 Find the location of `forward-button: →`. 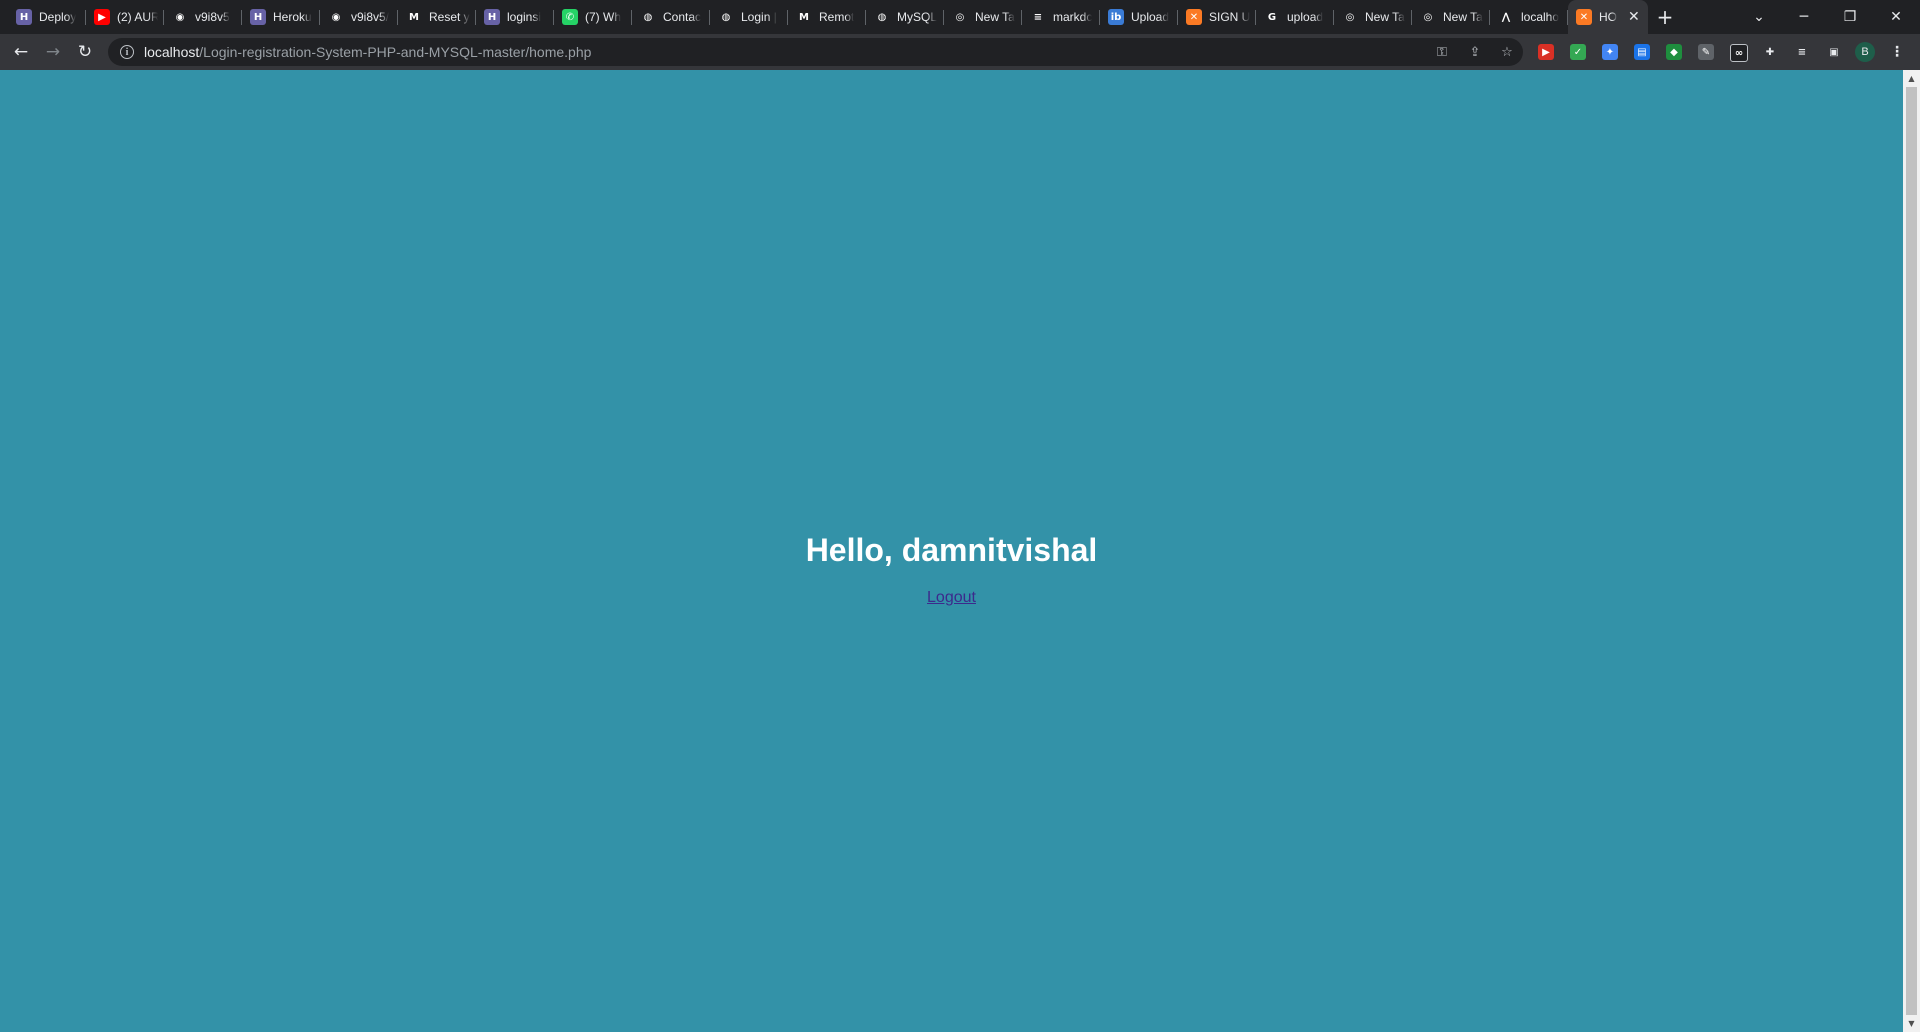

forward-button: → is located at coordinates (53, 52).